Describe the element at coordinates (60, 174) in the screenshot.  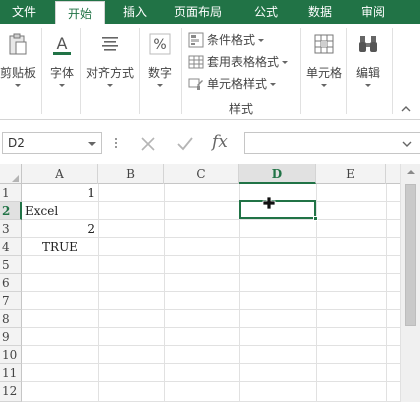
I see `column-header-a: A` at that location.